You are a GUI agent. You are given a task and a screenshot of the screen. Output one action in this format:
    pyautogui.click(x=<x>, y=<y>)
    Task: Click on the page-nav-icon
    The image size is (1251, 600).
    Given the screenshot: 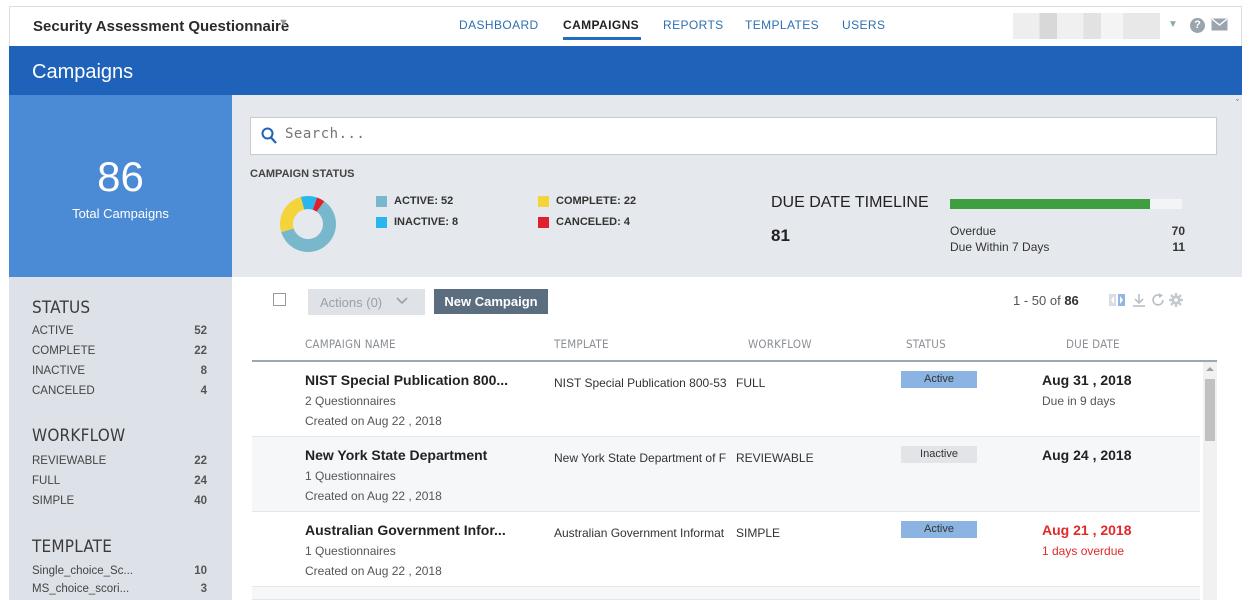 What is the action you would take?
    pyautogui.click(x=1117, y=300)
    